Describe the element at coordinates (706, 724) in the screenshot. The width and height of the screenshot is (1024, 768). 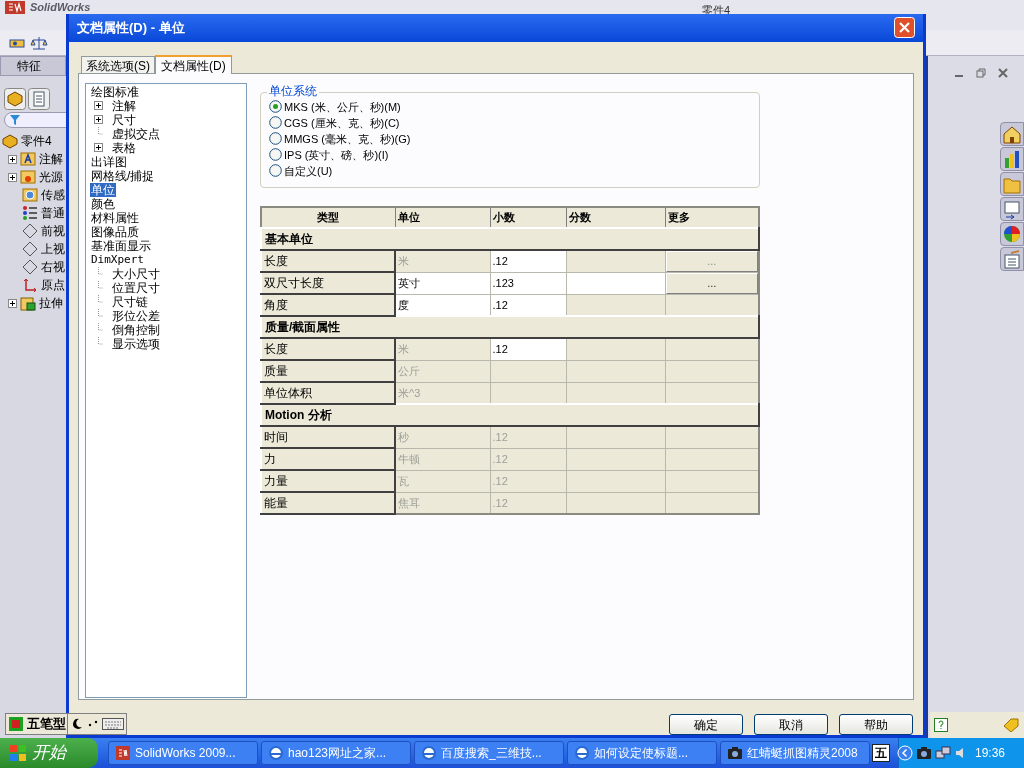
I see `dialog-button: 确定` at that location.